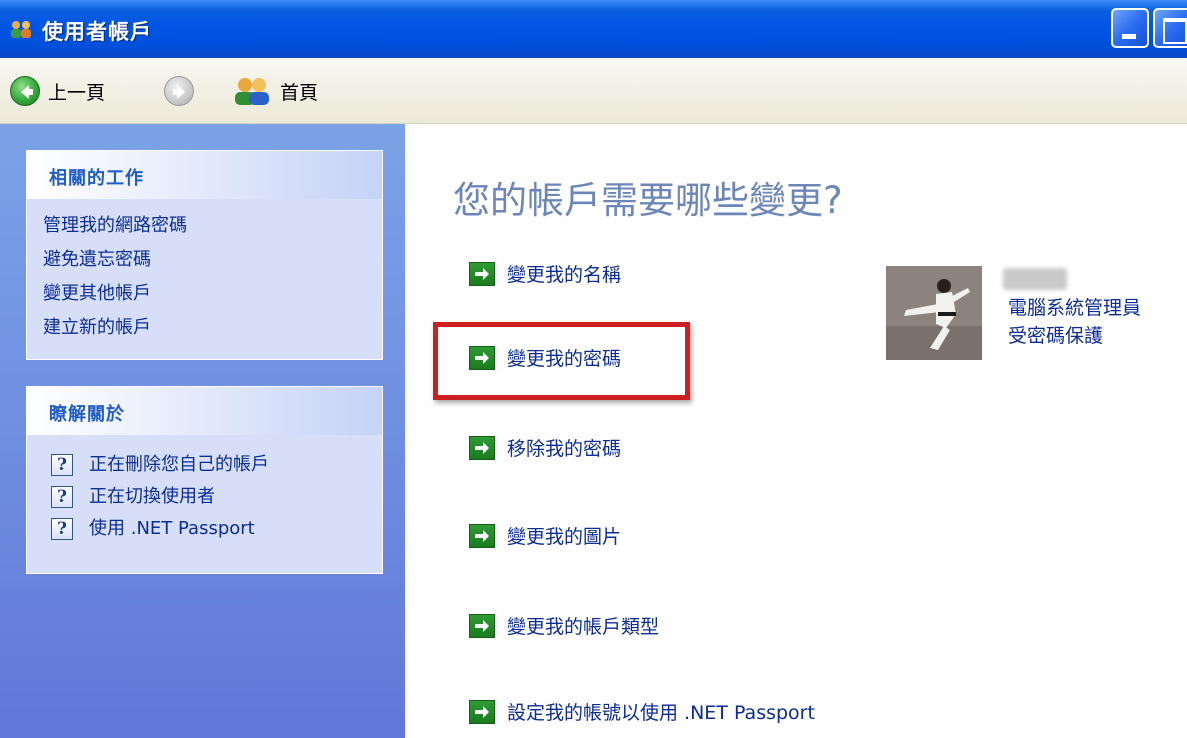 This screenshot has width=1187, height=738. Describe the element at coordinates (1035, 279) in the screenshot. I see `account-name-redacted` at that location.